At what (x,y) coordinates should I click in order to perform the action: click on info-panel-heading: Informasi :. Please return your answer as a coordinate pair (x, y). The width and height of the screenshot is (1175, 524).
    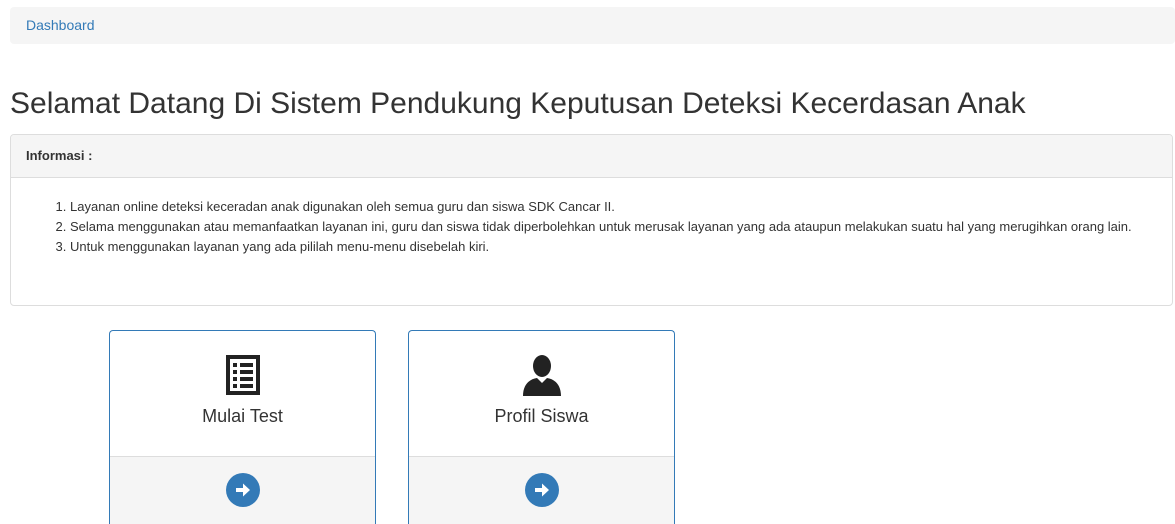
    Looking at the image, I should click on (591, 156).